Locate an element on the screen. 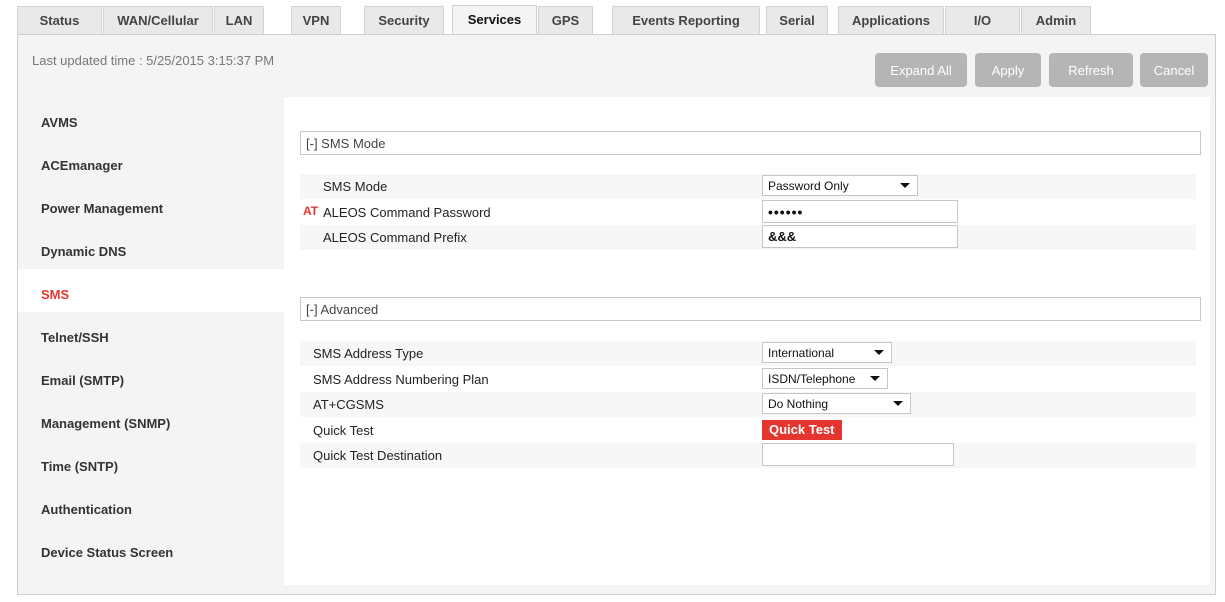 The height and width of the screenshot is (602, 1225). tab-services: Services is located at coordinates (494, 20).